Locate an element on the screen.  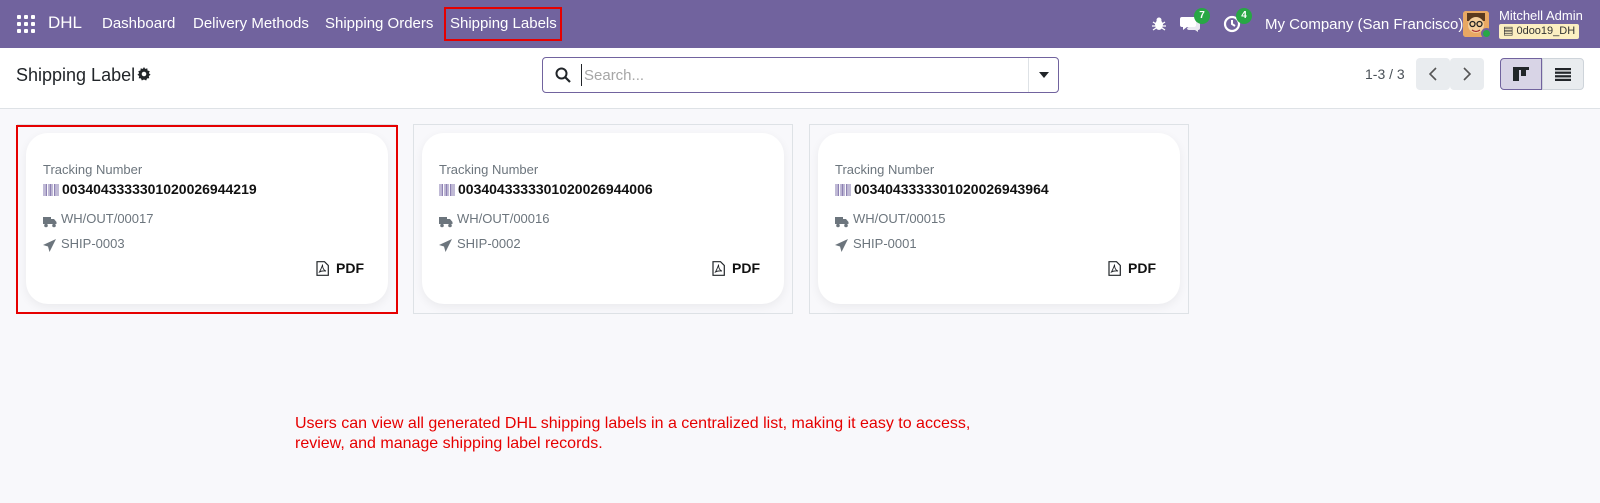
company-switcher: My Company (San Francisco) is located at coordinates (1364, 24).